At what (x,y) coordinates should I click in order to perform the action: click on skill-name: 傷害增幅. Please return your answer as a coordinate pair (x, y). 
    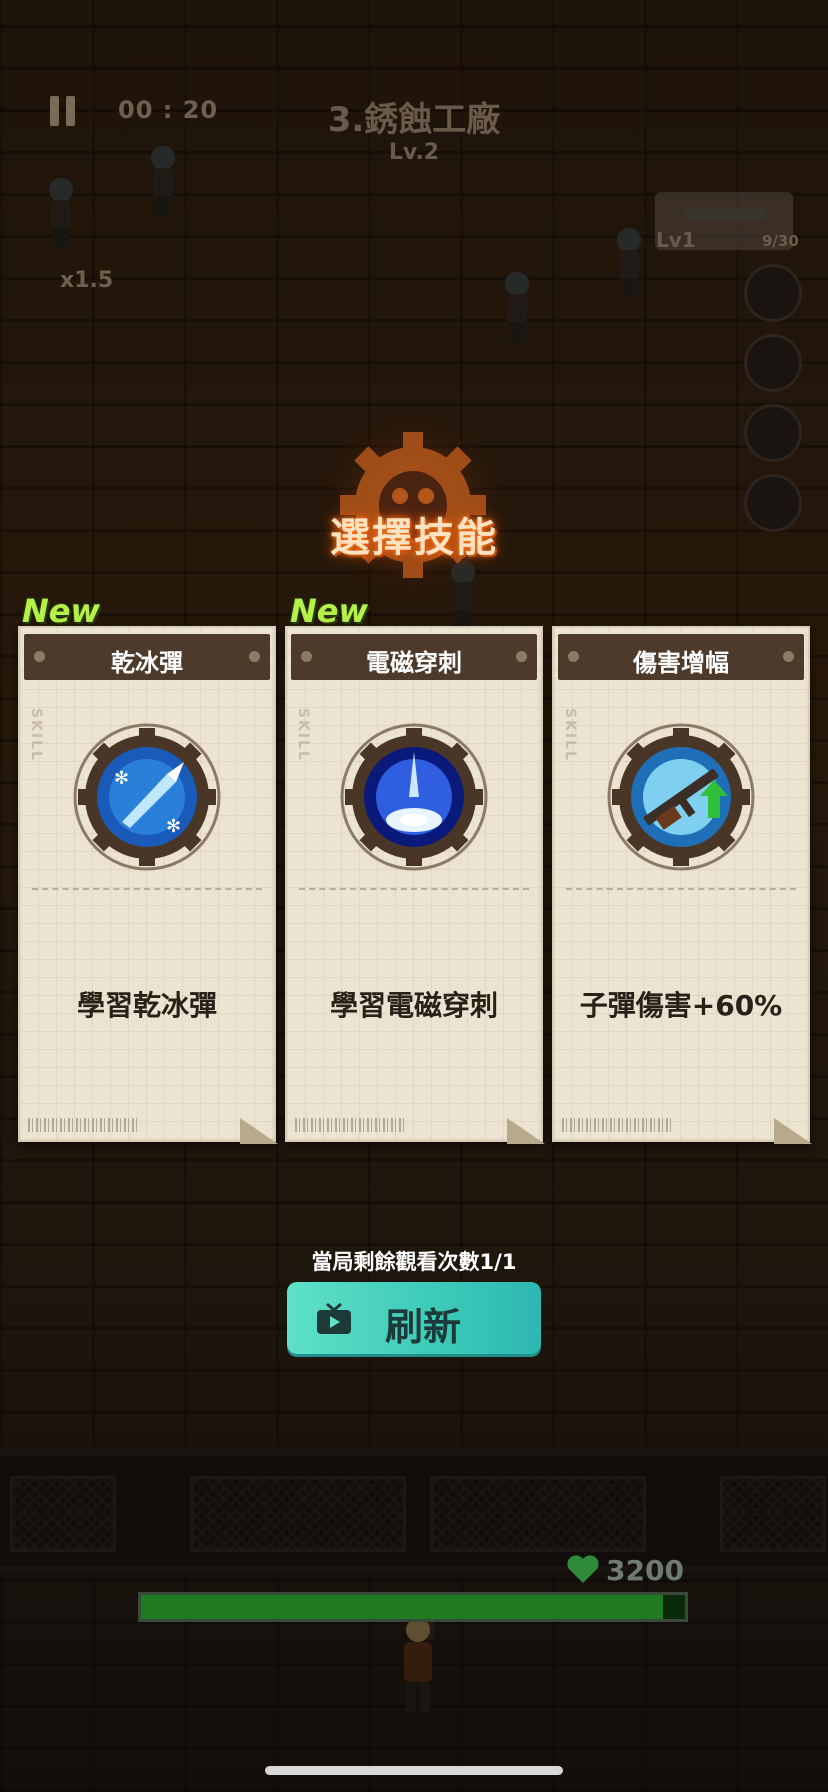
    Looking at the image, I should click on (681, 663).